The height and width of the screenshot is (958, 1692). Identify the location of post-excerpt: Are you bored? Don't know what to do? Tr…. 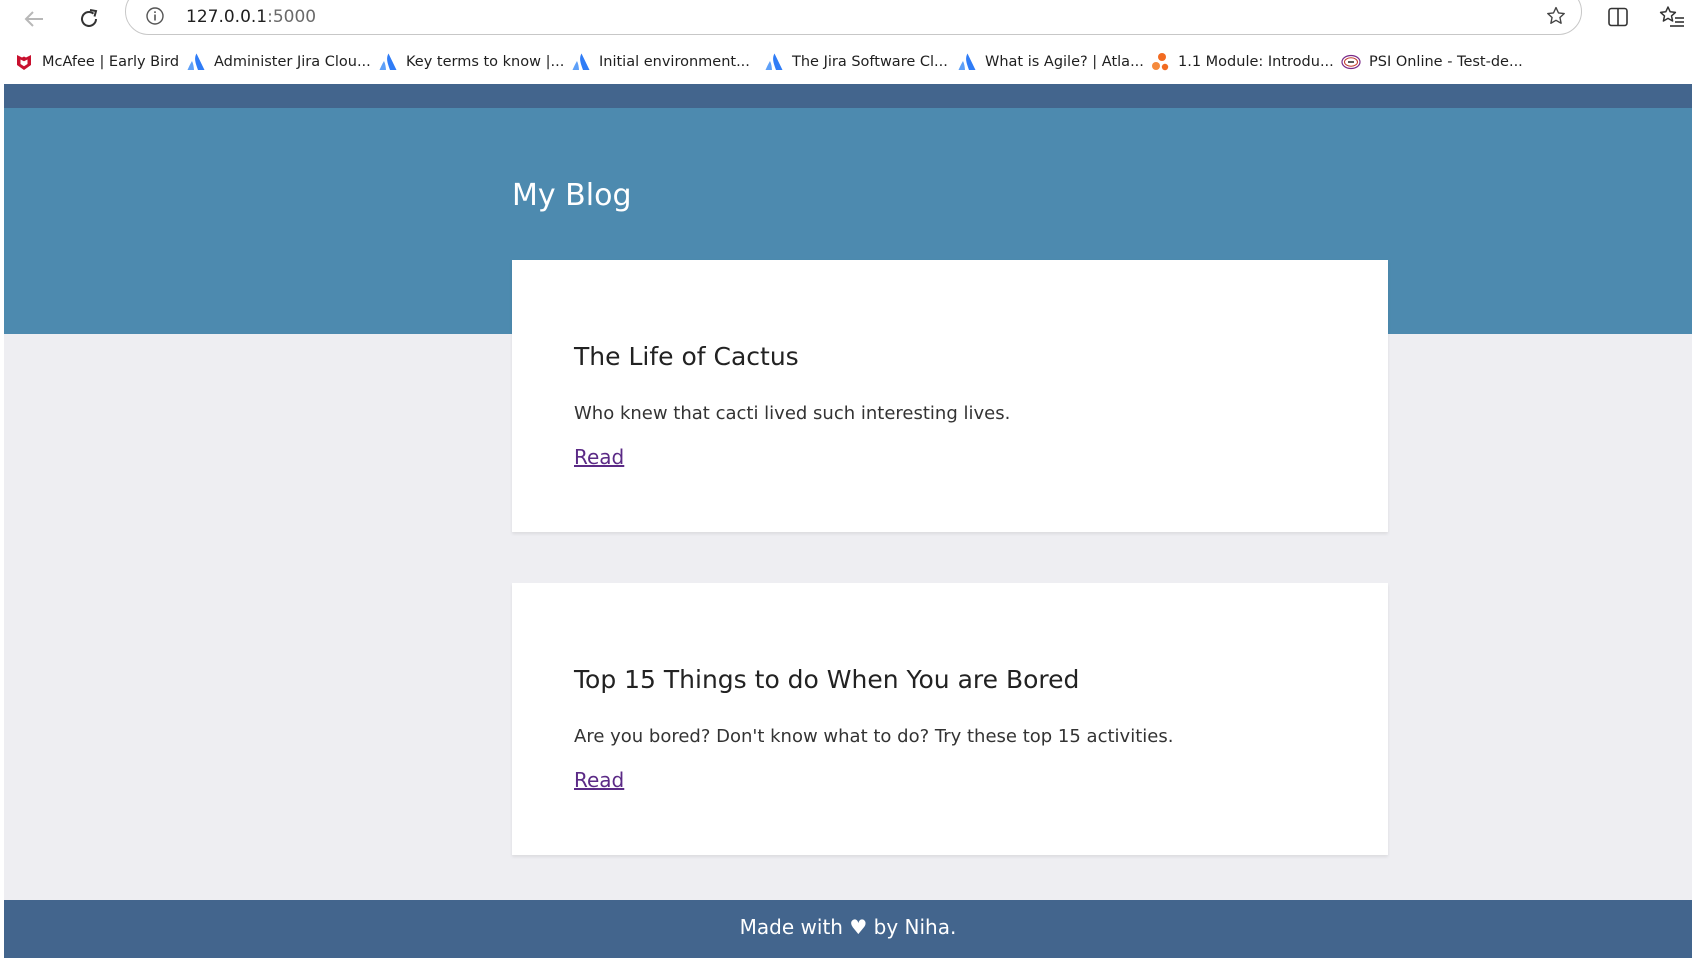
(874, 736).